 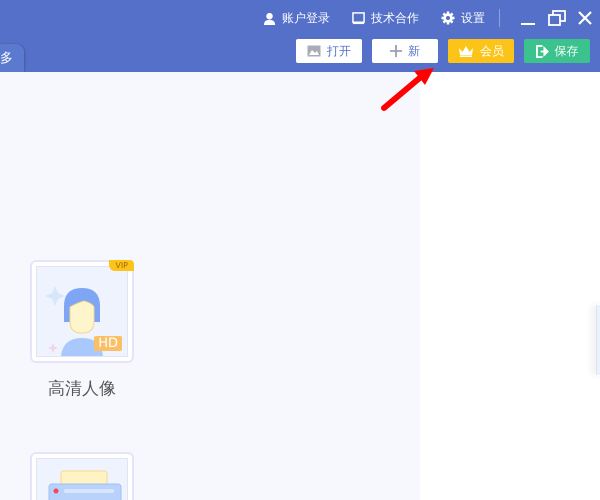 I want to click on account-link: 账户登录, so click(x=296, y=18).